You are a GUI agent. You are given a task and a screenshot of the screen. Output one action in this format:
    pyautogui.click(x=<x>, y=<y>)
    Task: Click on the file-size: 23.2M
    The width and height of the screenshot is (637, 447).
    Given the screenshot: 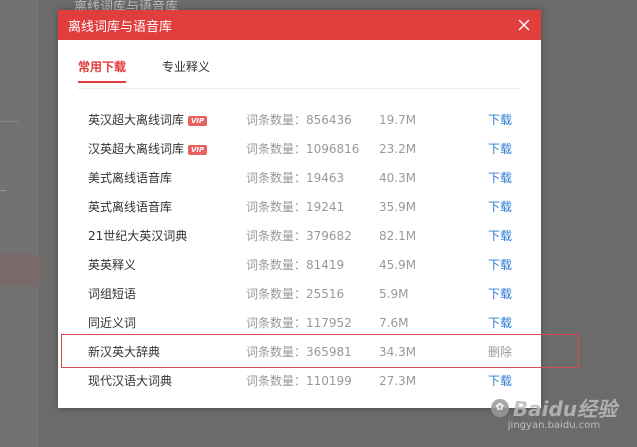 What is the action you would take?
    pyautogui.click(x=398, y=149)
    